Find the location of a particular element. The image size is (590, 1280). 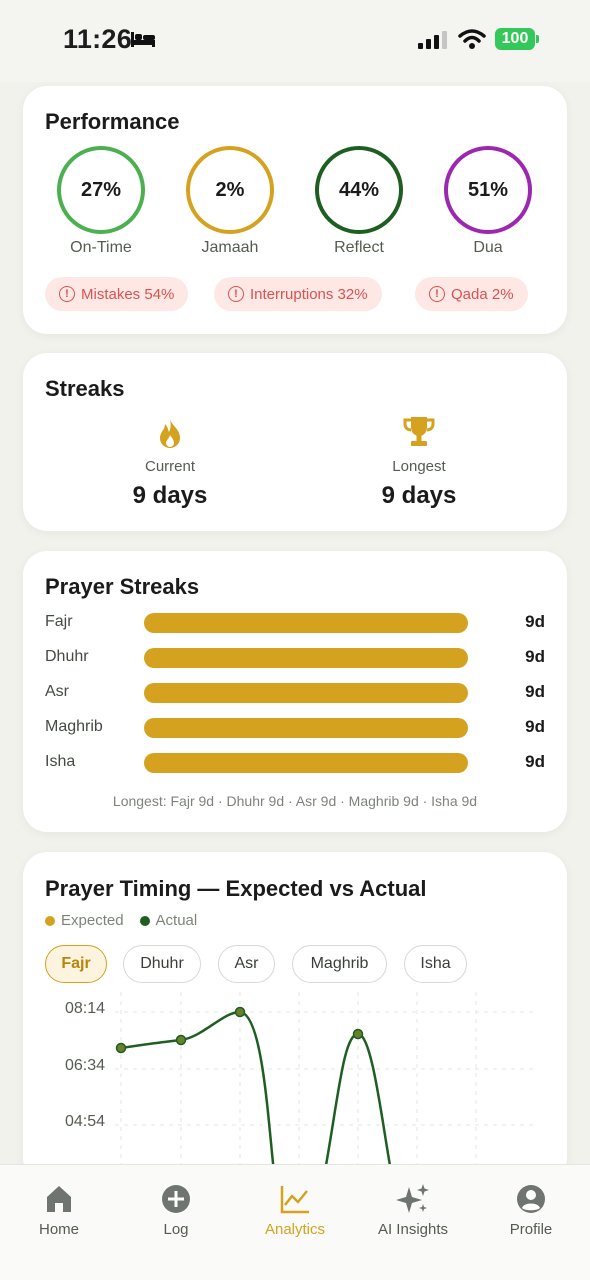

prayer-timing-title: Prayer Timing — Expected vs Actual is located at coordinates (236, 888).